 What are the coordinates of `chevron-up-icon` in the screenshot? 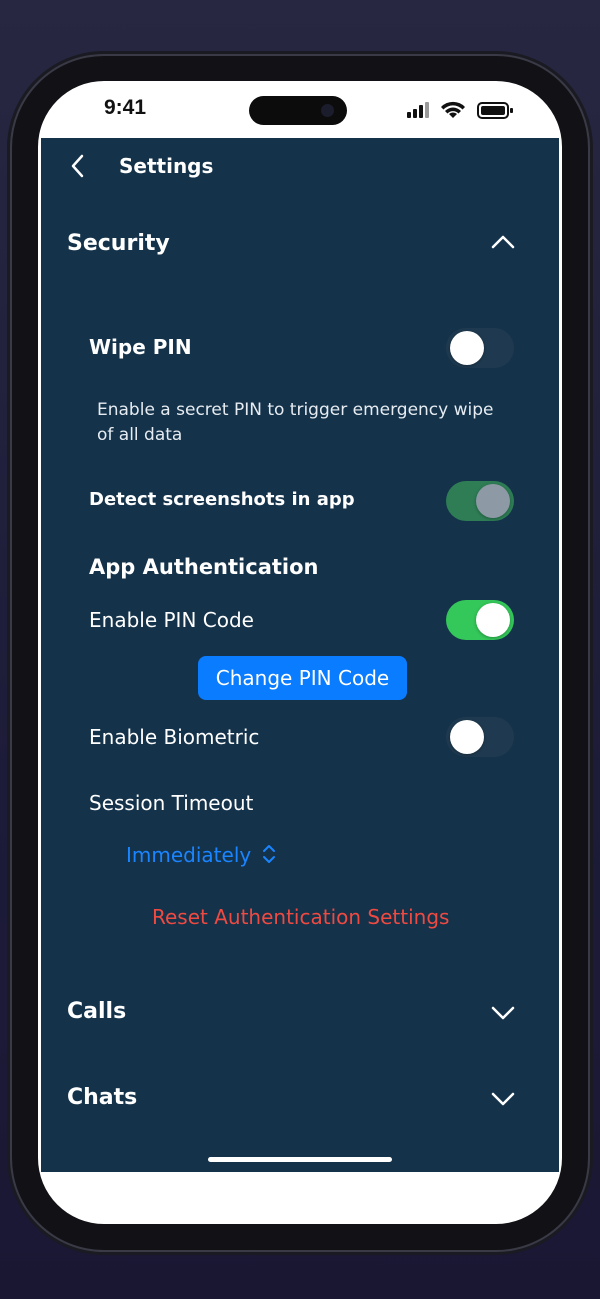 It's located at (503, 242).